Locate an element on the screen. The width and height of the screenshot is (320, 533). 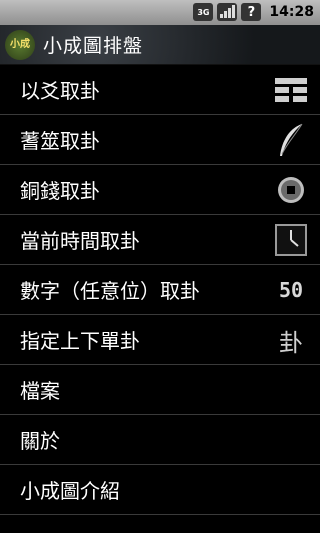
trigram-icon: 卦 is located at coordinates (291, 340).